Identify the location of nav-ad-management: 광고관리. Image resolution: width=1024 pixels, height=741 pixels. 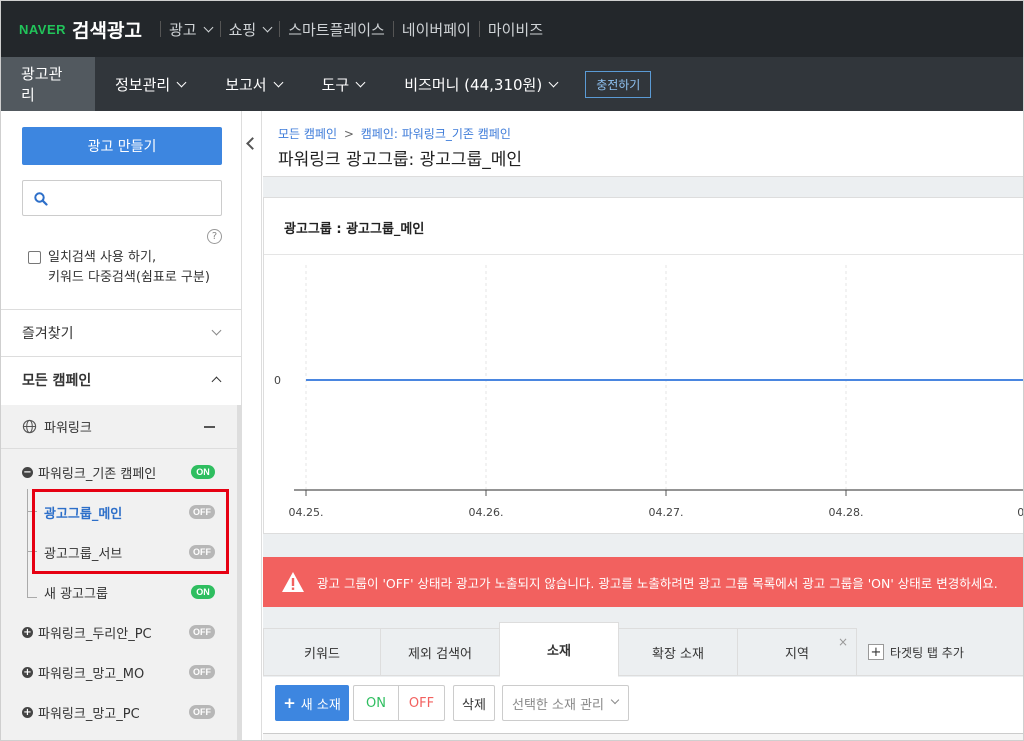
(48, 84).